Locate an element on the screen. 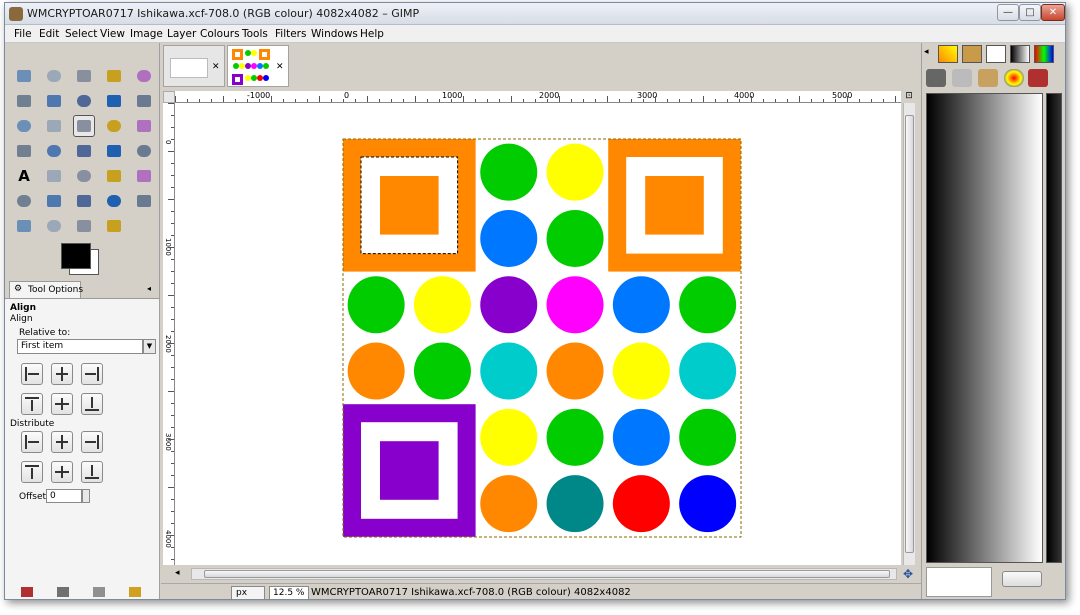 The image size is (1080, 615). foreground-color-swatch is located at coordinates (76, 256).